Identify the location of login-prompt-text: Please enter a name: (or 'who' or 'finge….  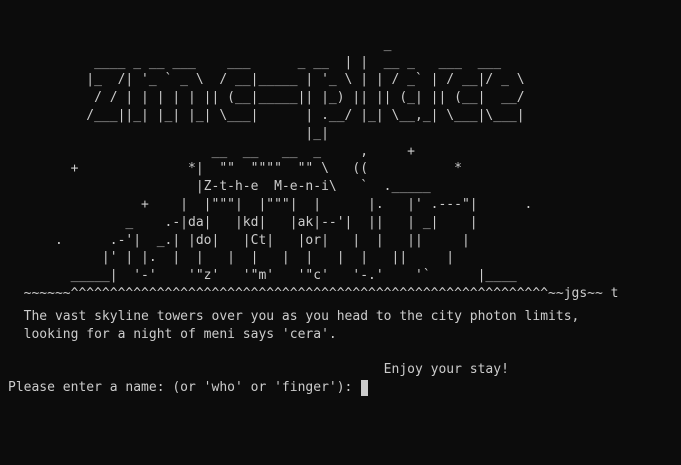
(184, 387).